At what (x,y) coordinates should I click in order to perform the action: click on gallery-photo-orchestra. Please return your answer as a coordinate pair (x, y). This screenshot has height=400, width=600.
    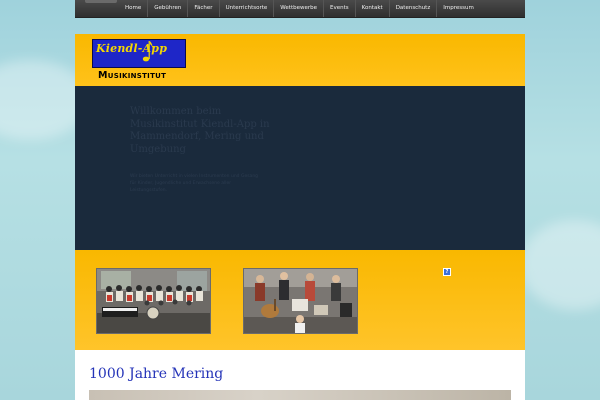
    Looking at the image, I should click on (153, 301).